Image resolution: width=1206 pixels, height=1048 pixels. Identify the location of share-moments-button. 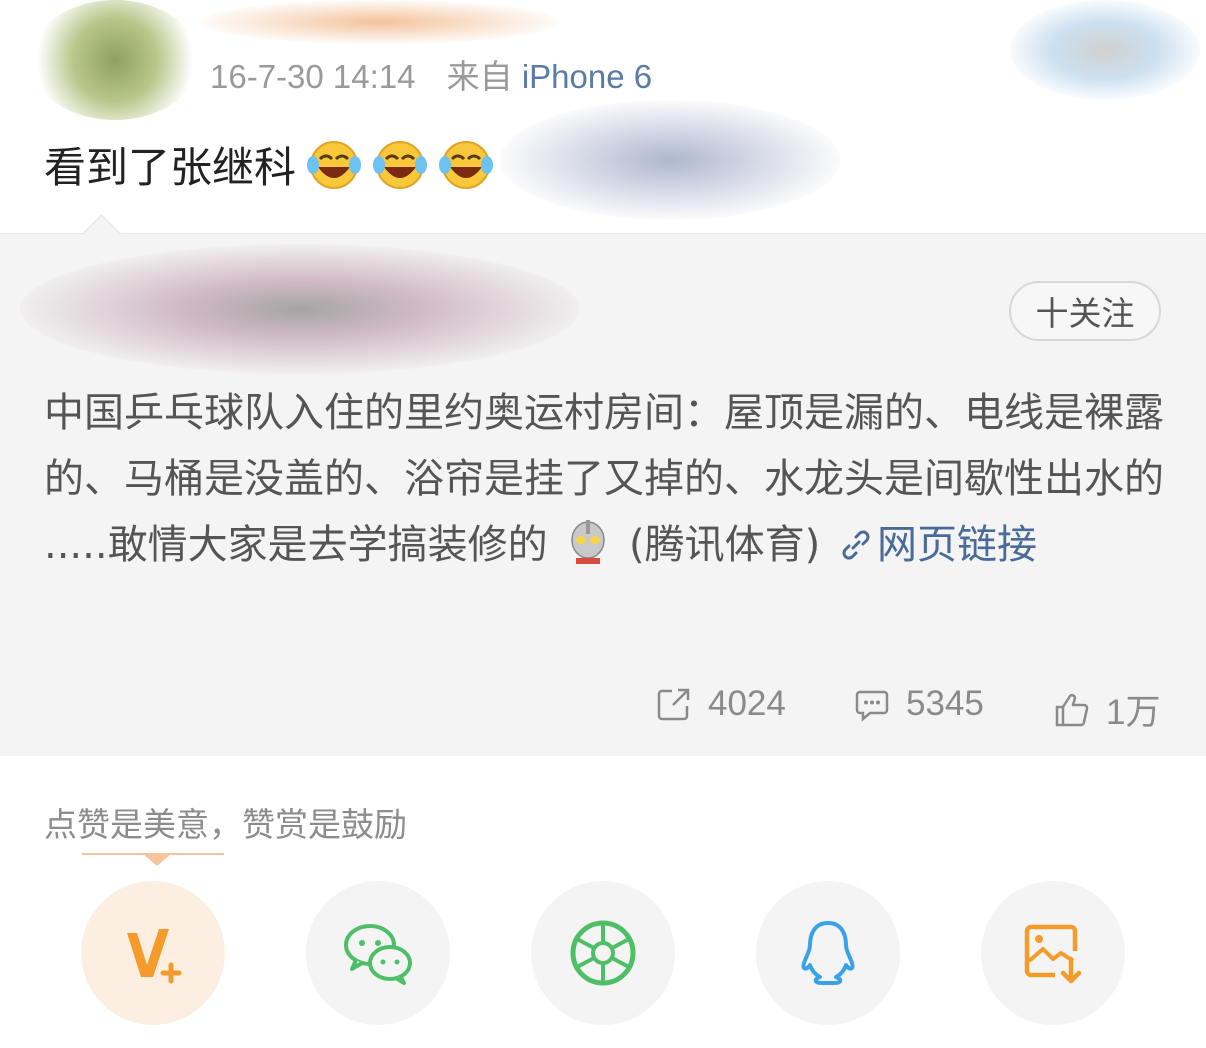
(603, 953).